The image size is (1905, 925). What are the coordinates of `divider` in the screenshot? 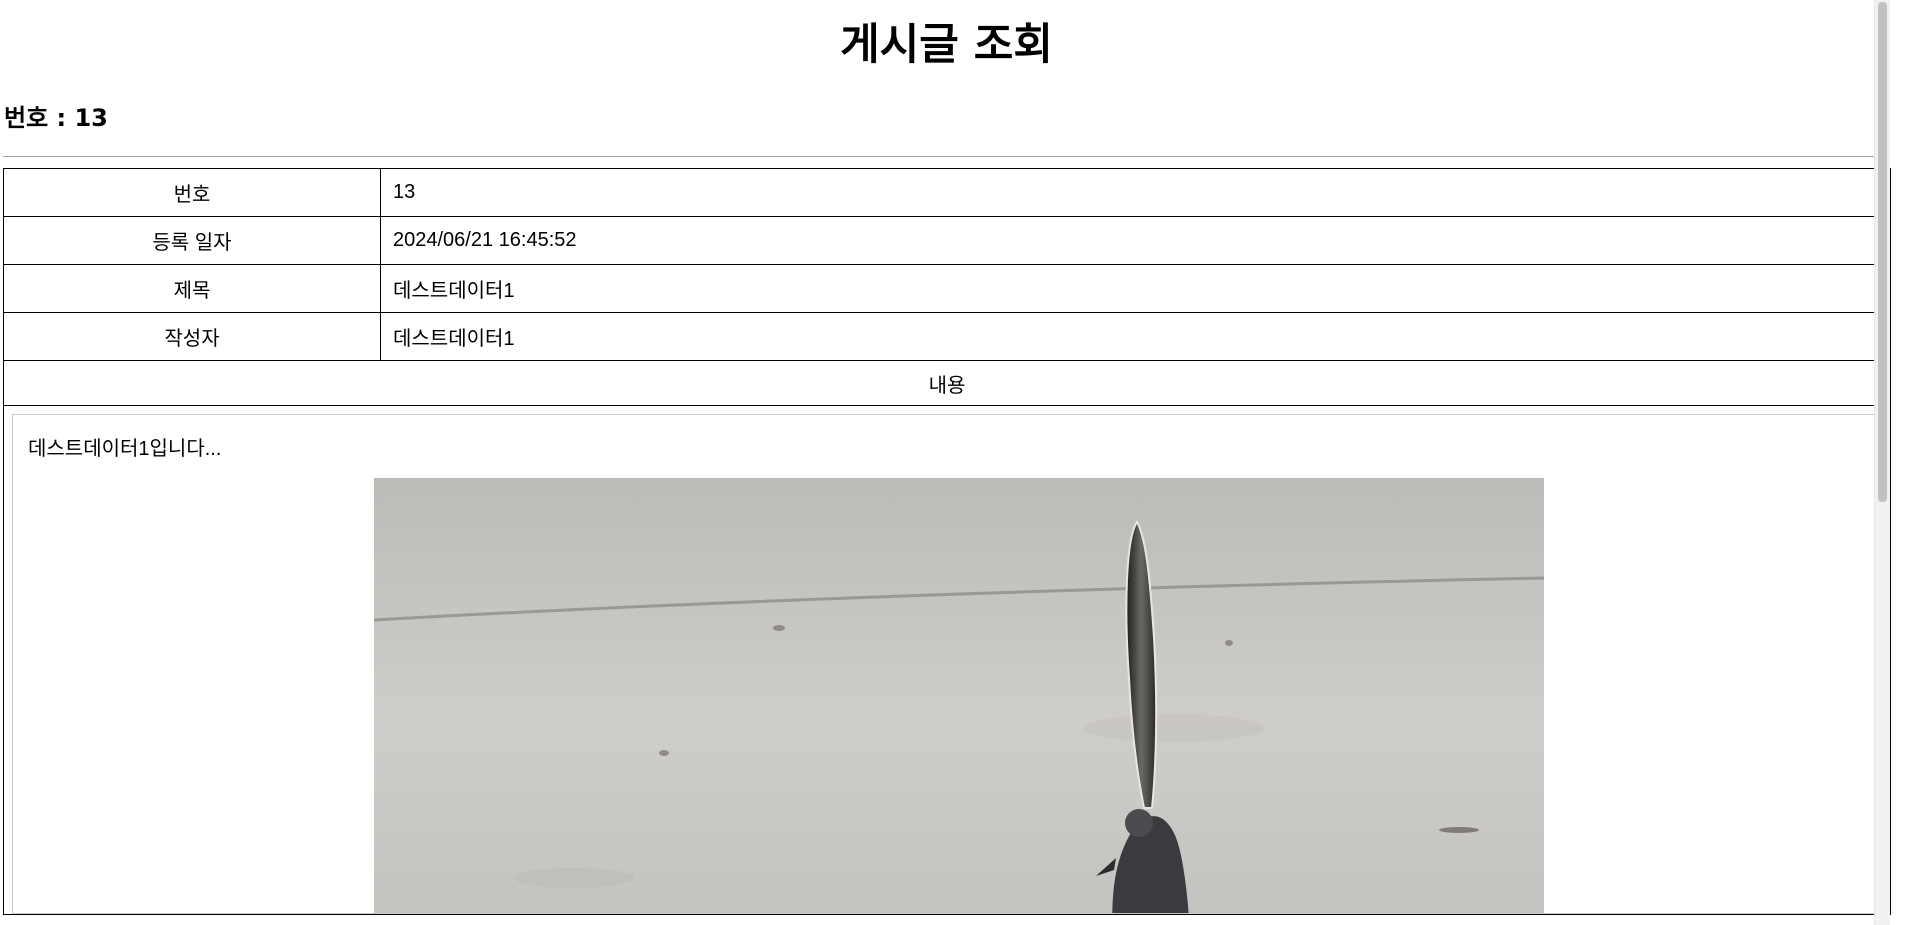 It's located at (946, 156).